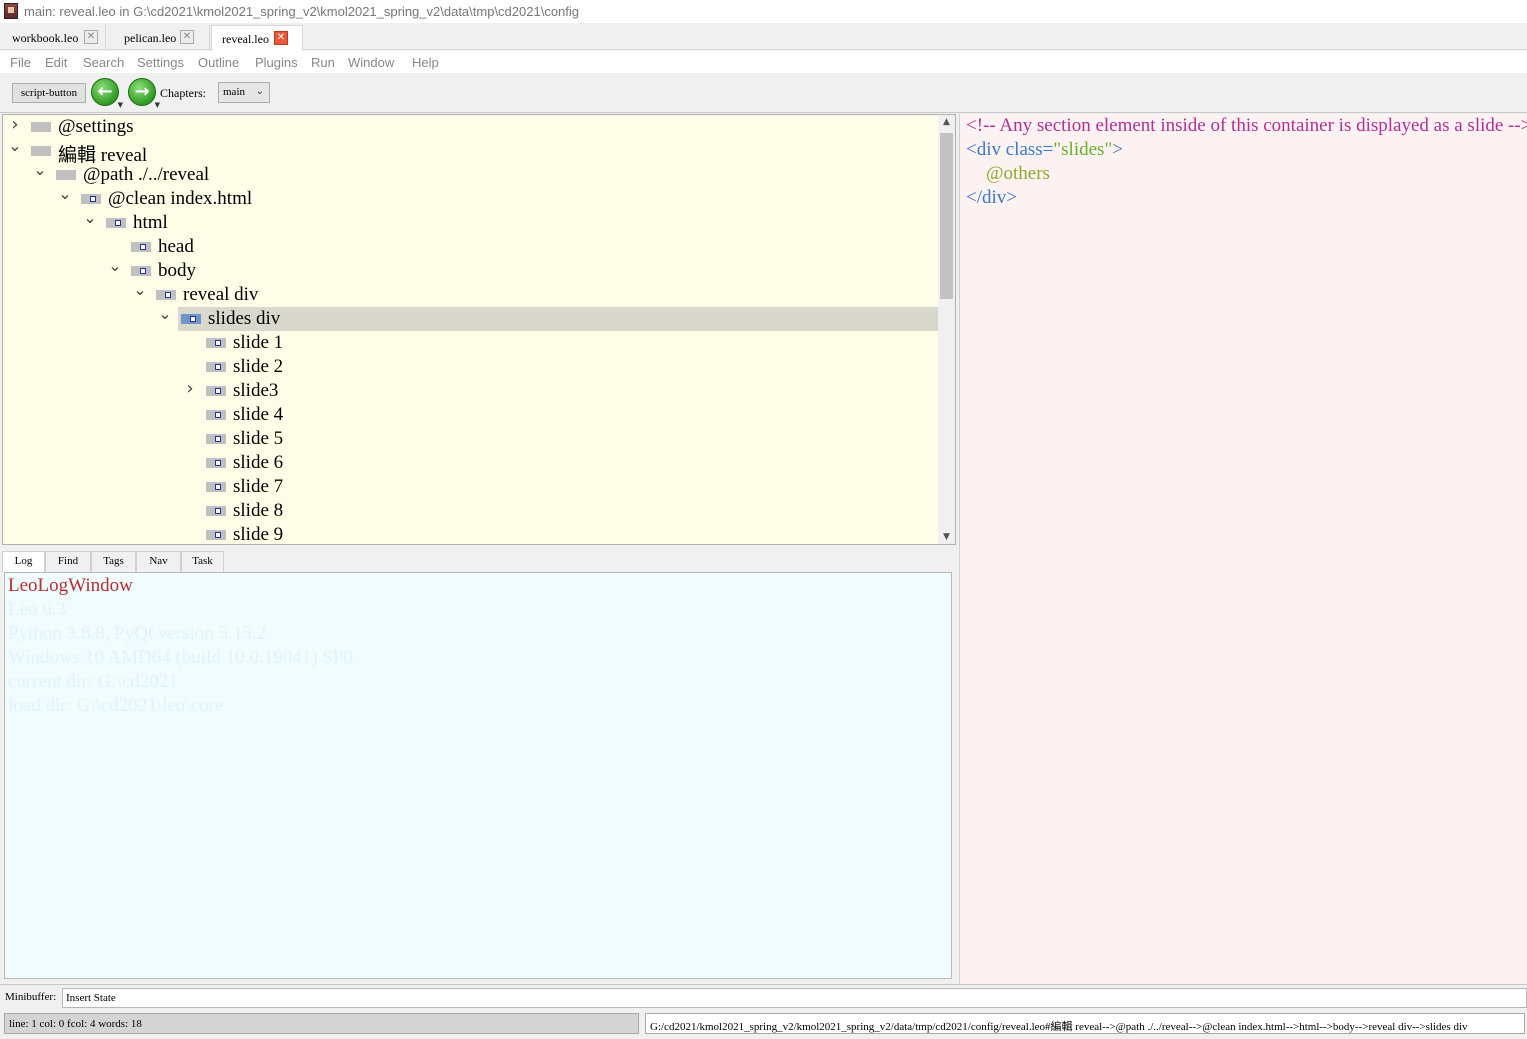  What do you see at coordinates (258, 415) in the screenshot?
I see `outline-node-label: slide 4` at bounding box center [258, 415].